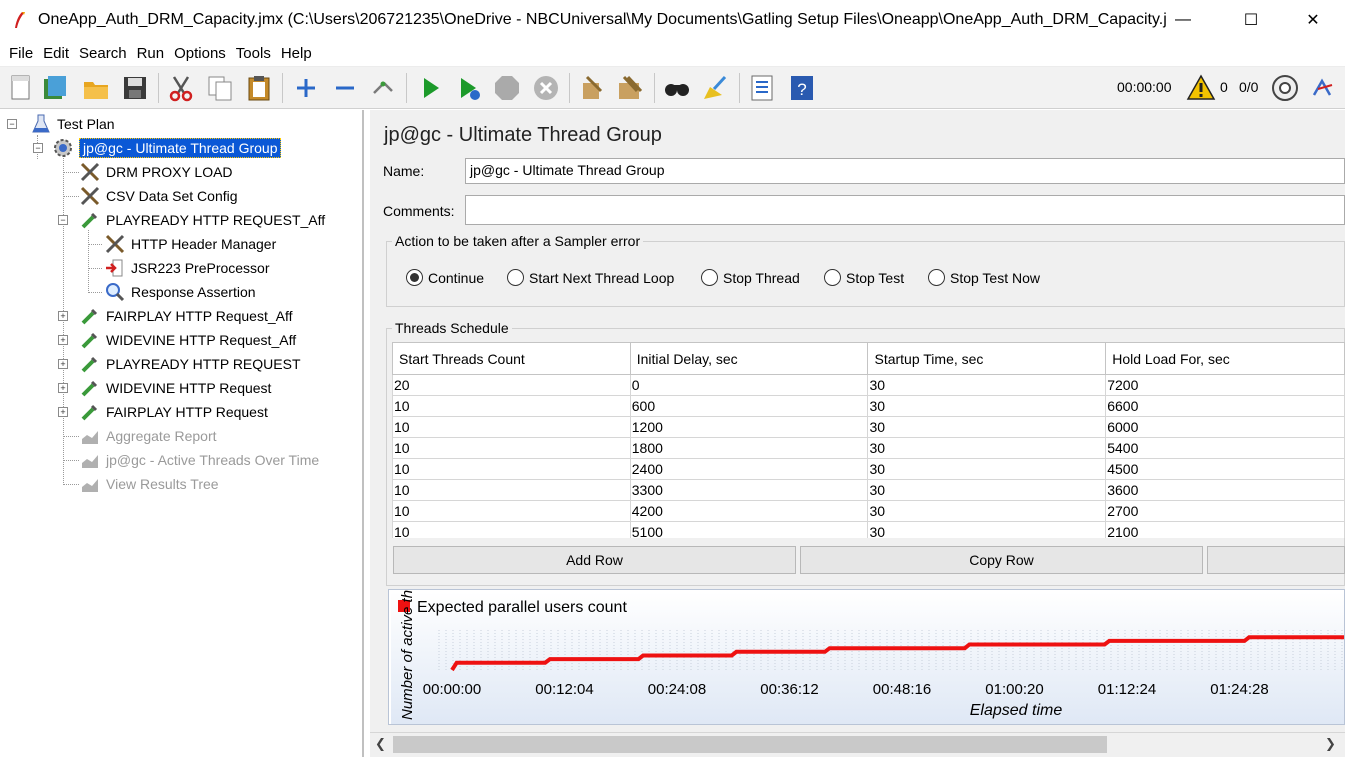 The width and height of the screenshot is (1345, 757). What do you see at coordinates (749, 469) in the screenshot?
I see `table-cell: 2400` at bounding box center [749, 469].